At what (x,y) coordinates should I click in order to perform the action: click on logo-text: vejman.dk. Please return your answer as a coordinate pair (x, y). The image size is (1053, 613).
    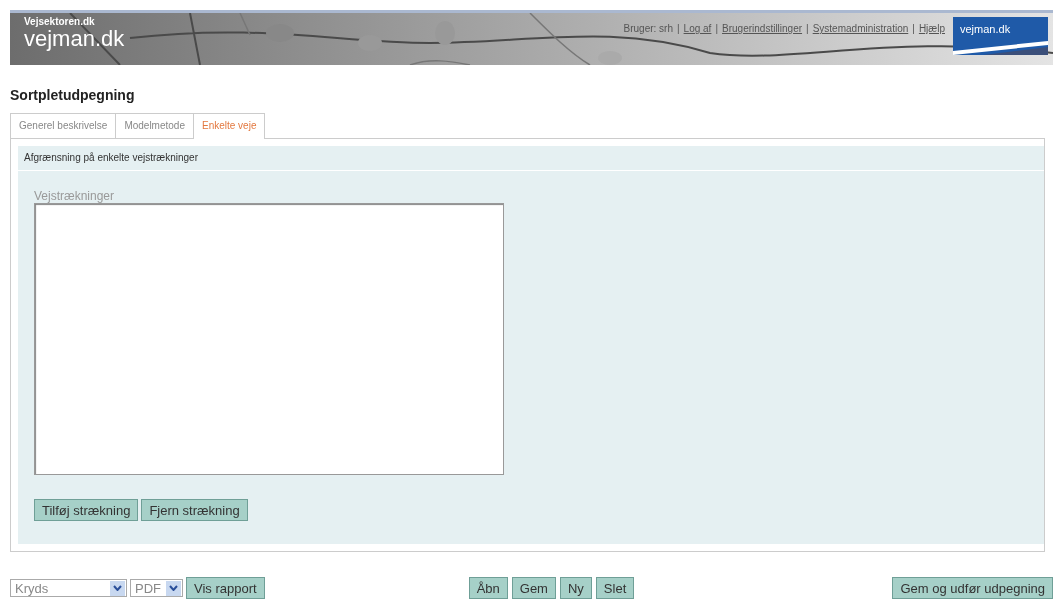
    Looking at the image, I should click on (985, 28).